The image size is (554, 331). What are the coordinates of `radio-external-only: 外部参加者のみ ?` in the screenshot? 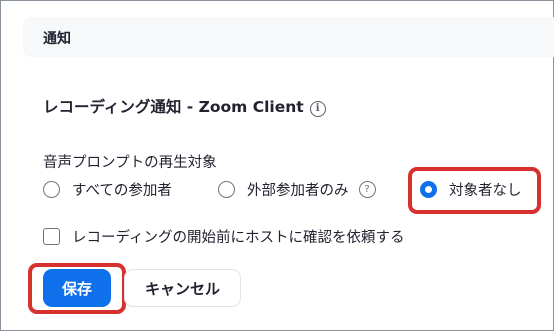 It's located at (297, 189).